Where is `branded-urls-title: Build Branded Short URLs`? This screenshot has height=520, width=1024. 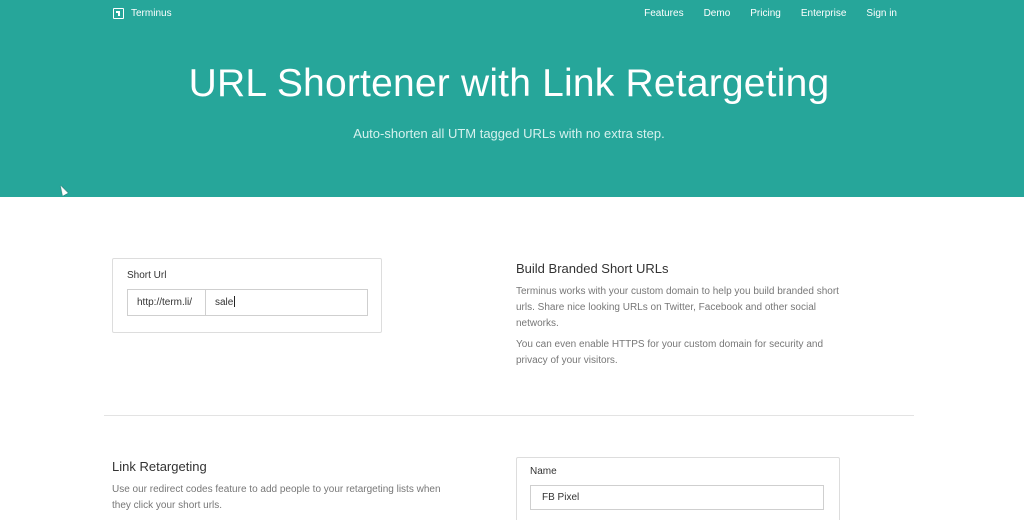
branded-urls-title: Build Branded Short URLs is located at coordinates (592, 268).